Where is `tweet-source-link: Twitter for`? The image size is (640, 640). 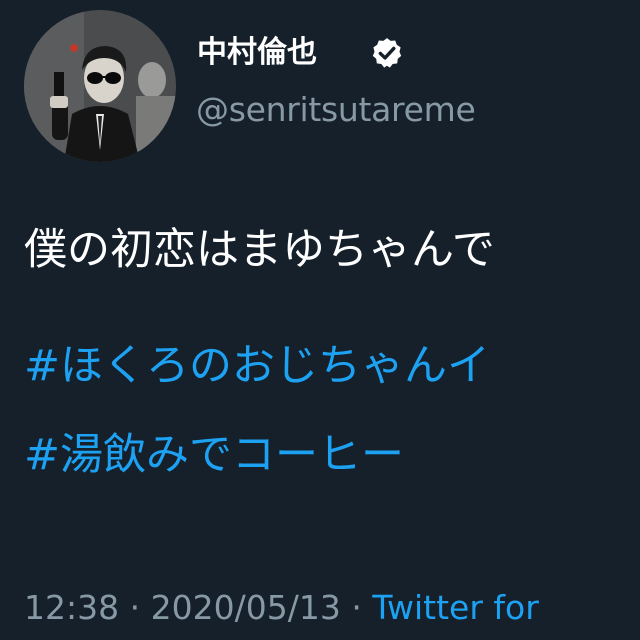
tweet-source-link: Twitter for is located at coordinates (455, 607).